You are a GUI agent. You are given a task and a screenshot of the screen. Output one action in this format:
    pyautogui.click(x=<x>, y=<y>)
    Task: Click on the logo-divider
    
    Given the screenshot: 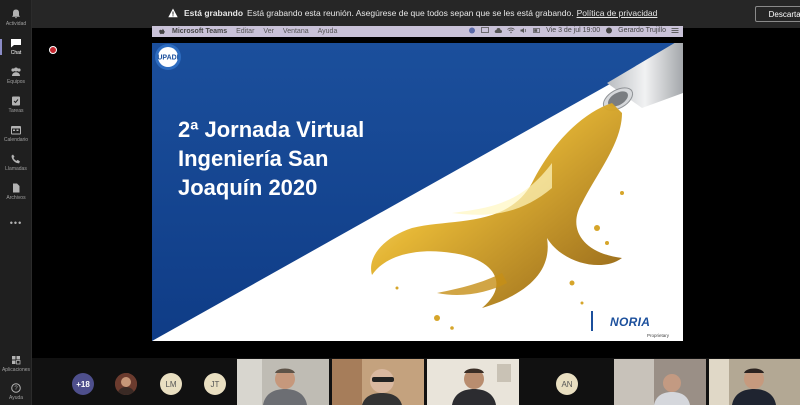 What is the action you would take?
    pyautogui.click(x=592, y=321)
    